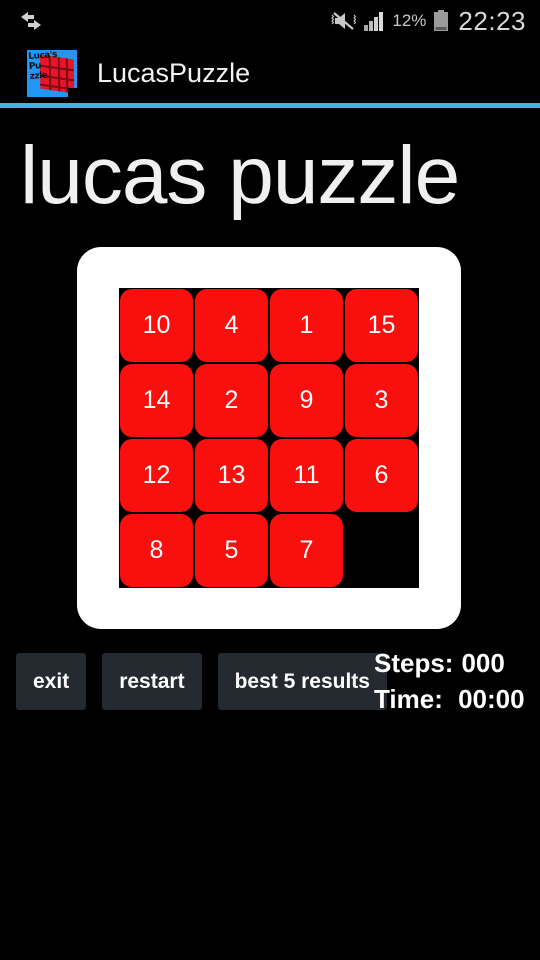 The width and height of the screenshot is (540, 960). Describe the element at coordinates (487, 699) in the screenshot. I see `time-value: 00:00` at that location.